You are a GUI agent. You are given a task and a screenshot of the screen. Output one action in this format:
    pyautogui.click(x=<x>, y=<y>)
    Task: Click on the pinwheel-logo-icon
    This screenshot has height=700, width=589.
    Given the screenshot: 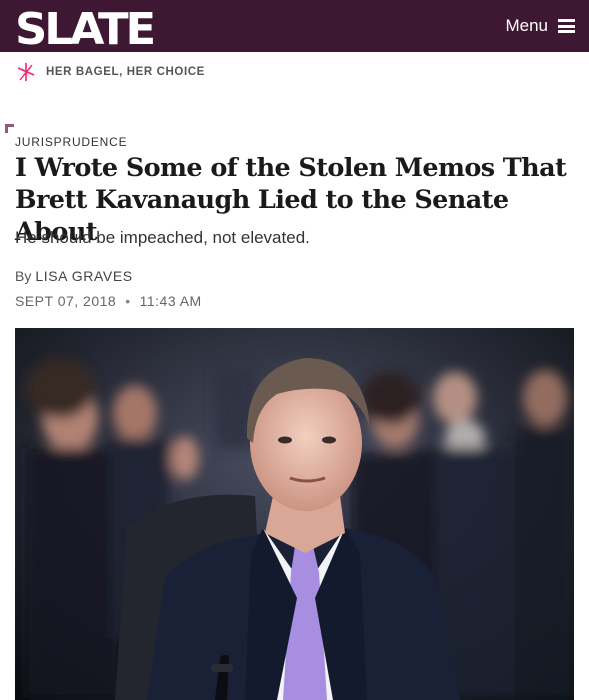 What is the action you would take?
    pyautogui.click(x=26, y=72)
    